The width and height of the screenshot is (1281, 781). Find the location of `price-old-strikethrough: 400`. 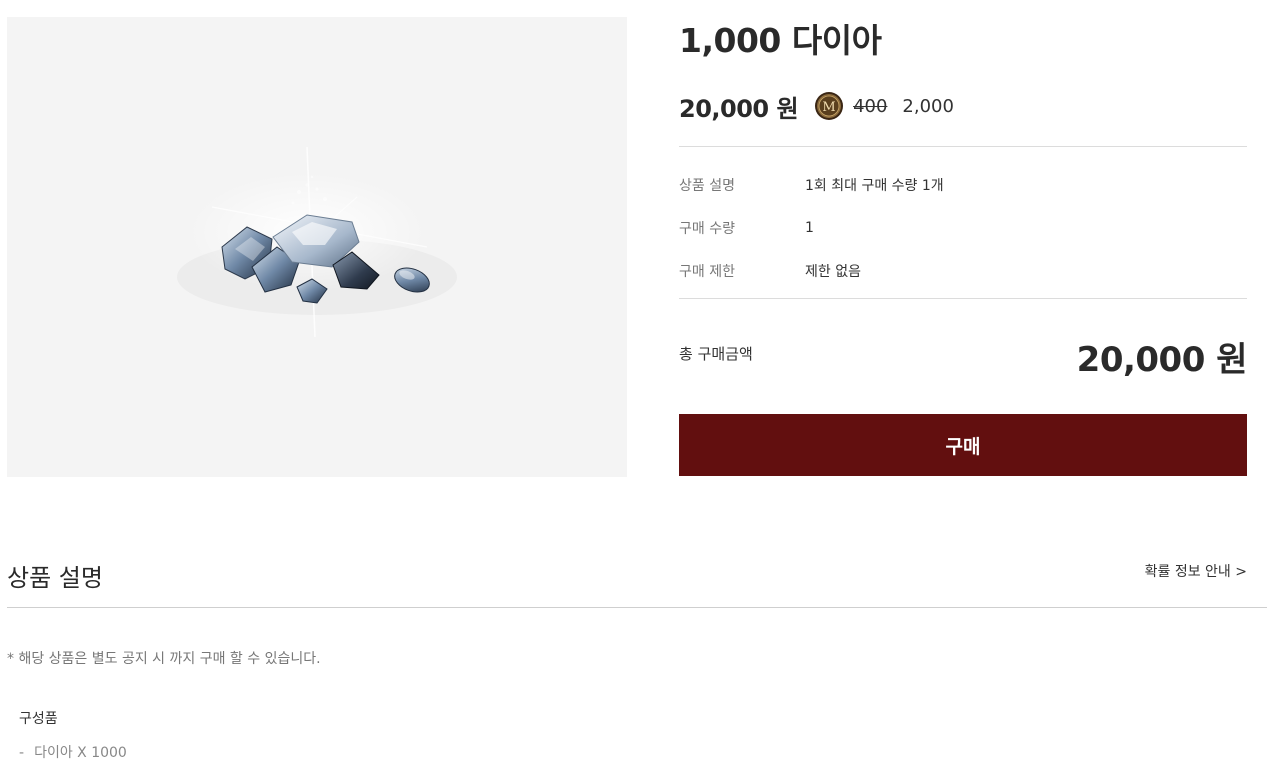

price-old-strikethrough: 400 is located at coordinates (870, 106).